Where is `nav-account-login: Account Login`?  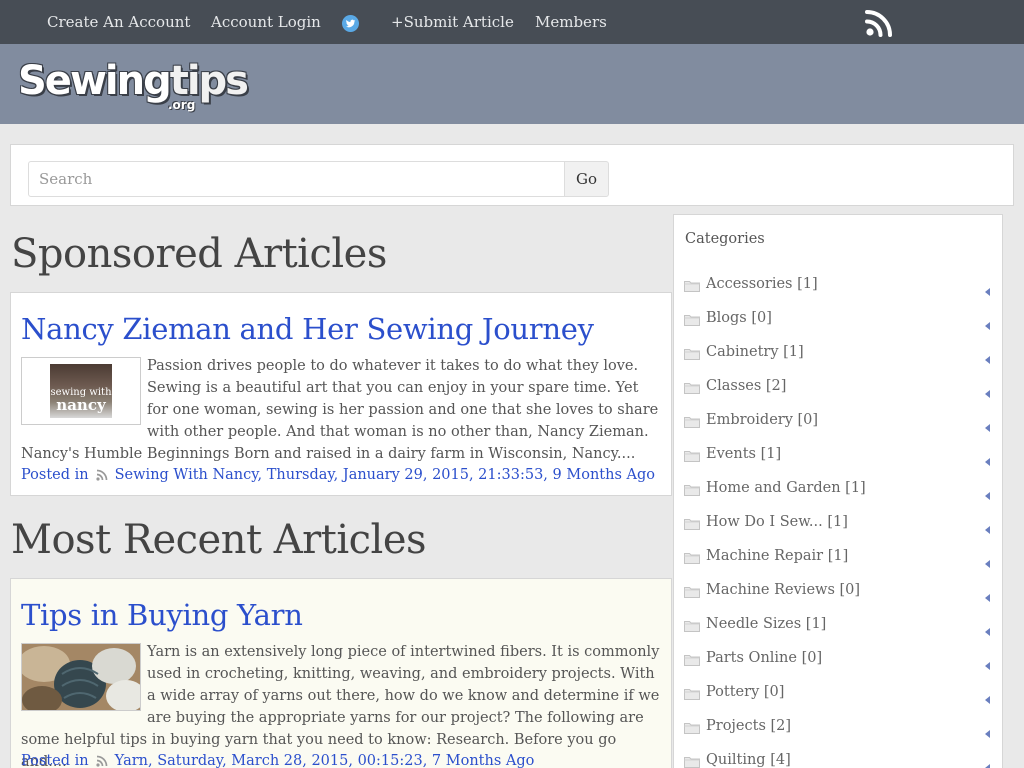
nav-account-login: Account Login is located at coordinates (266, 22).